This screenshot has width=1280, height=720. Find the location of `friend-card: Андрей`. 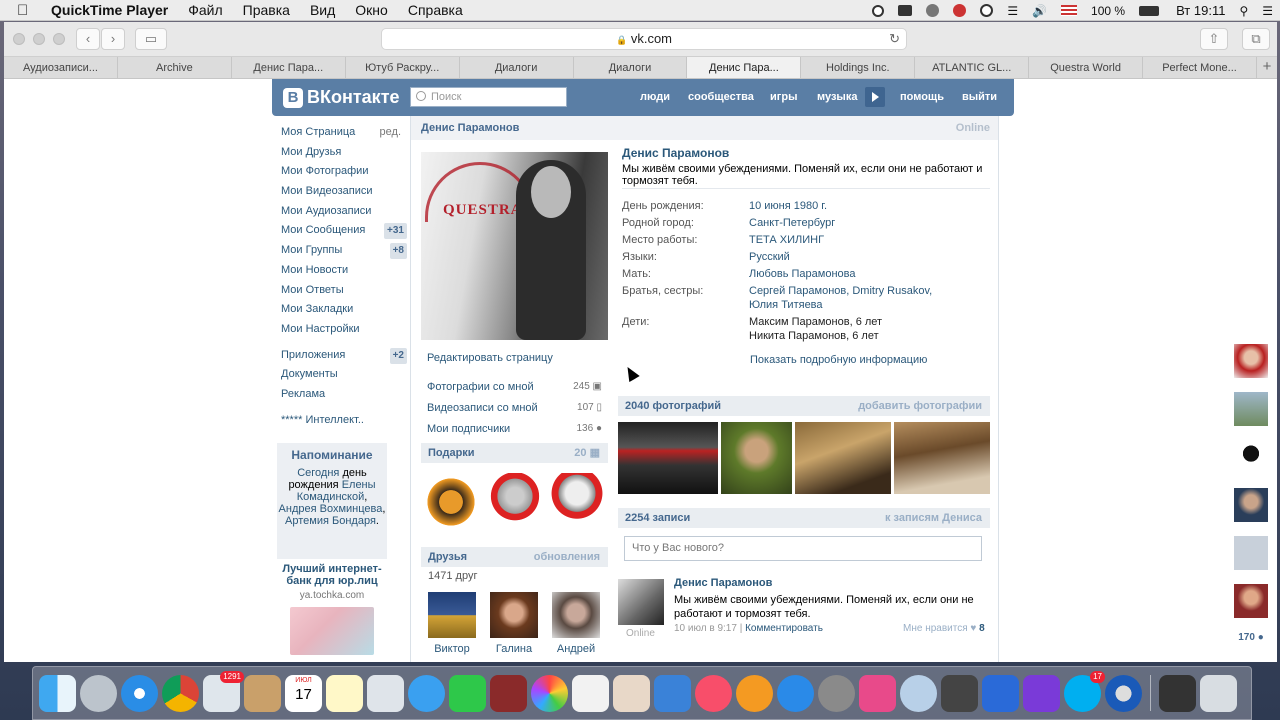

friend-card: Андрей is located at coordinates (576, 623).